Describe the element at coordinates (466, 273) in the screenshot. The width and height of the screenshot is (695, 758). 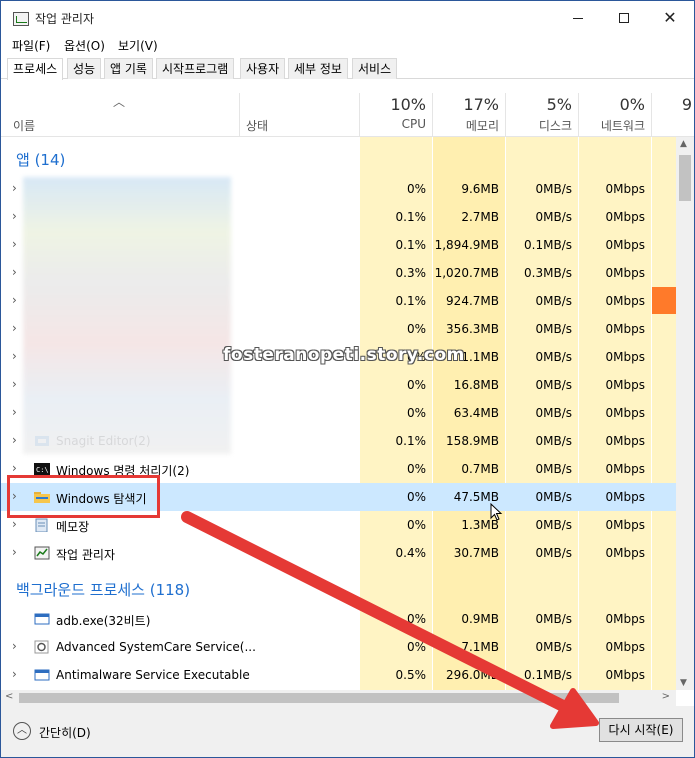
I see `memory-value: 1,020.7MB` at that location.